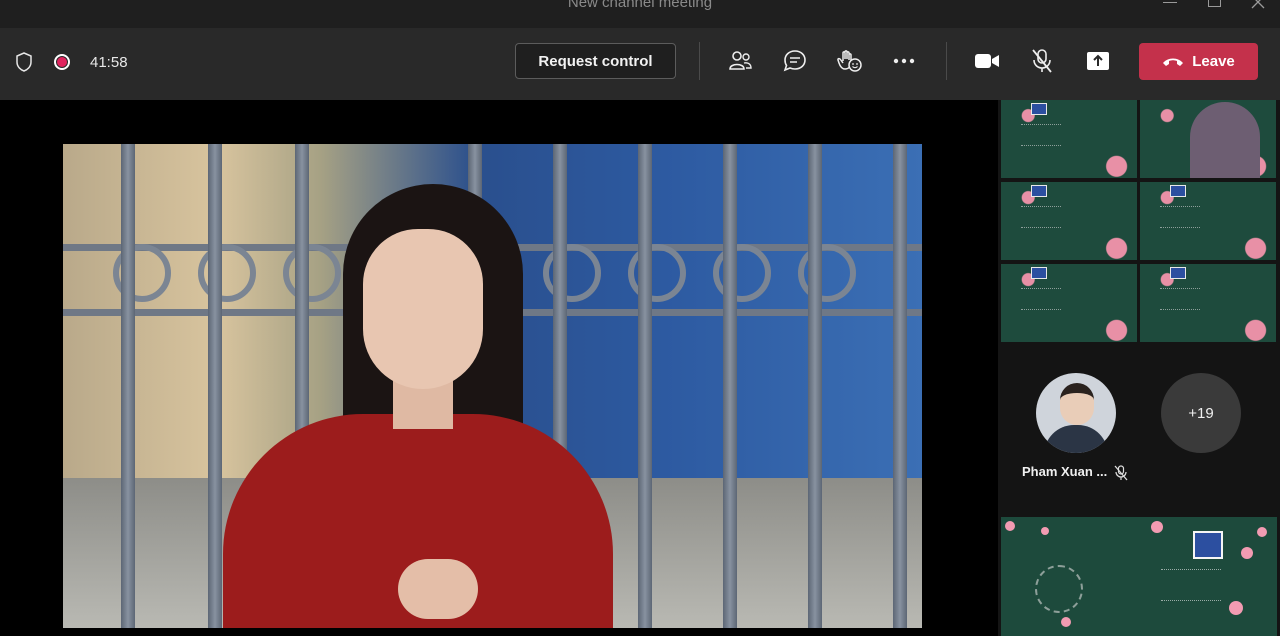 The image size is (1280, 636). I want to click on more-participants-button: +19, so click(1201, 413).